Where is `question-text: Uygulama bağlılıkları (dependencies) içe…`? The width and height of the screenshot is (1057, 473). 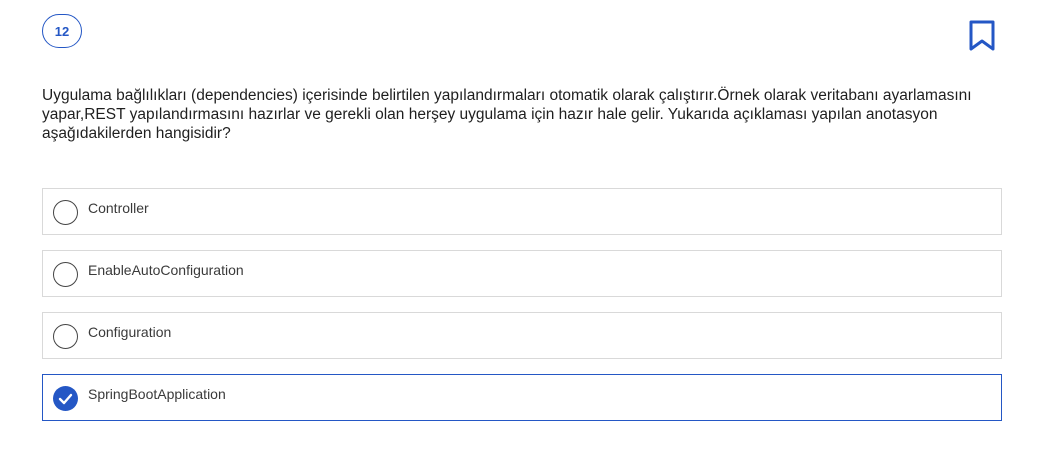
question-text: Uygulama bağlılıkları (dependencies) içe… is located at coordinates (507, 114).